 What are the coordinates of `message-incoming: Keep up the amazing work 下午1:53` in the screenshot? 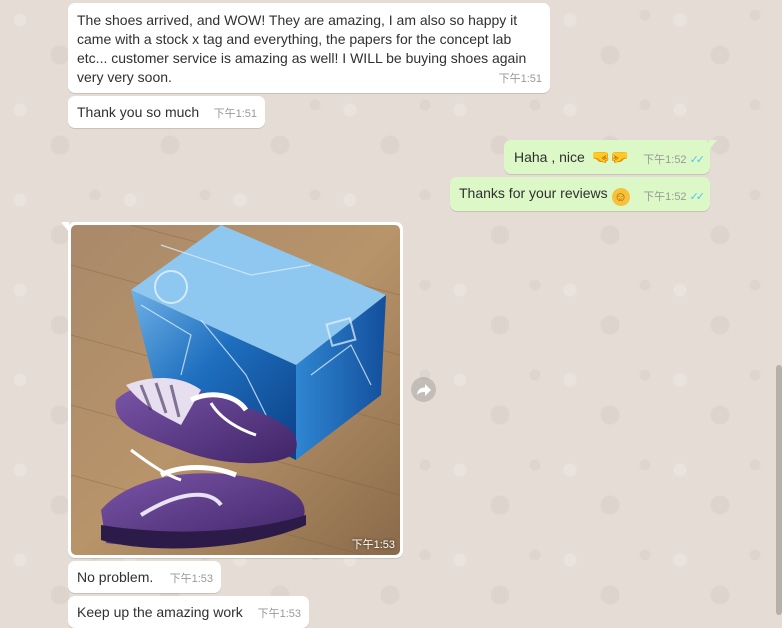 It's located at (188, 612).